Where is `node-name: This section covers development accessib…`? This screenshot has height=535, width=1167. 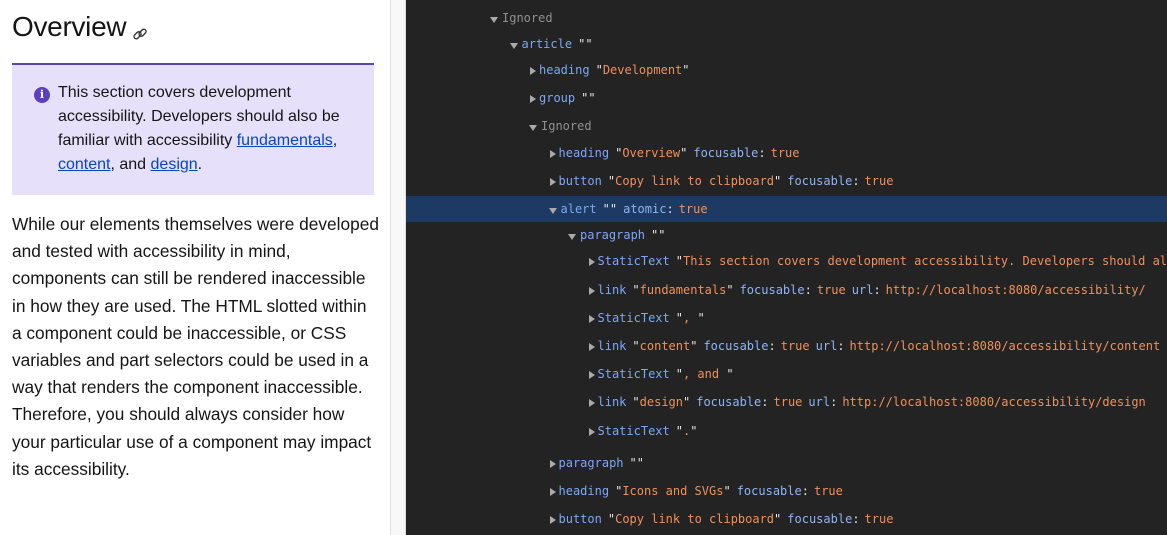
node-name: This section covers development accessib… is located at coordinates (921, 261).